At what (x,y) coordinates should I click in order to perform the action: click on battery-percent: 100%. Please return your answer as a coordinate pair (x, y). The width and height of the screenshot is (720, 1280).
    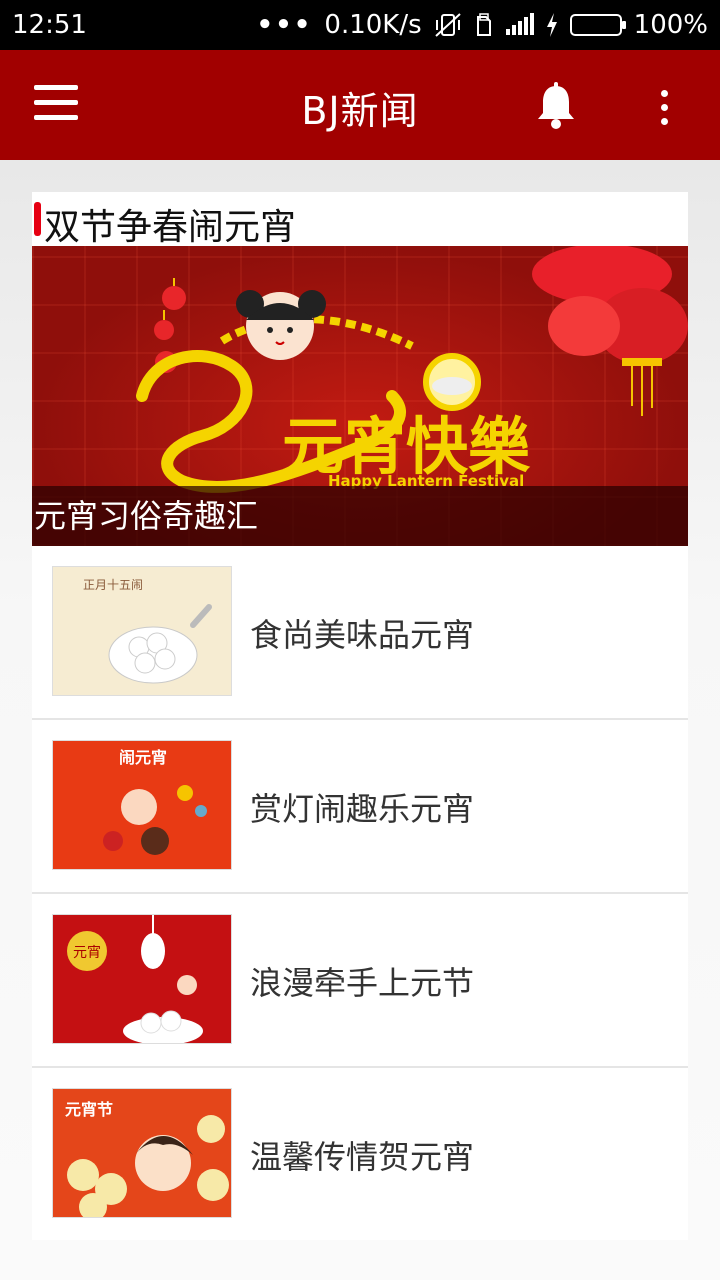
    Looking at the image, I should click on (670, 25).